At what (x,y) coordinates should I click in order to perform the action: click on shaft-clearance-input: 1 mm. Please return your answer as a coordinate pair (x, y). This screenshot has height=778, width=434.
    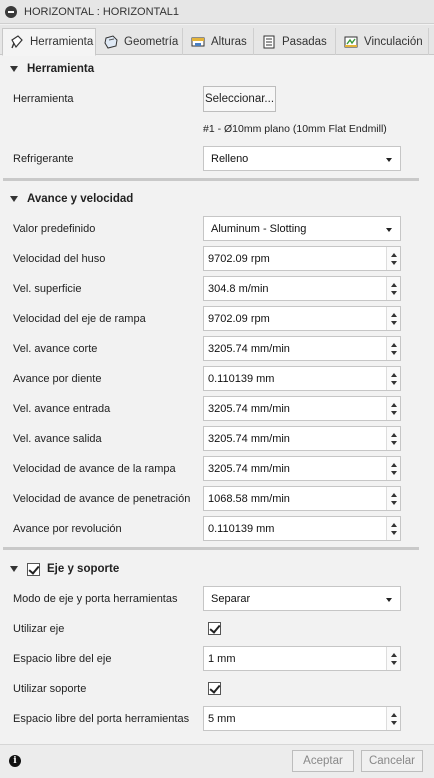
    Looking at the image, I should click on (302, 658).